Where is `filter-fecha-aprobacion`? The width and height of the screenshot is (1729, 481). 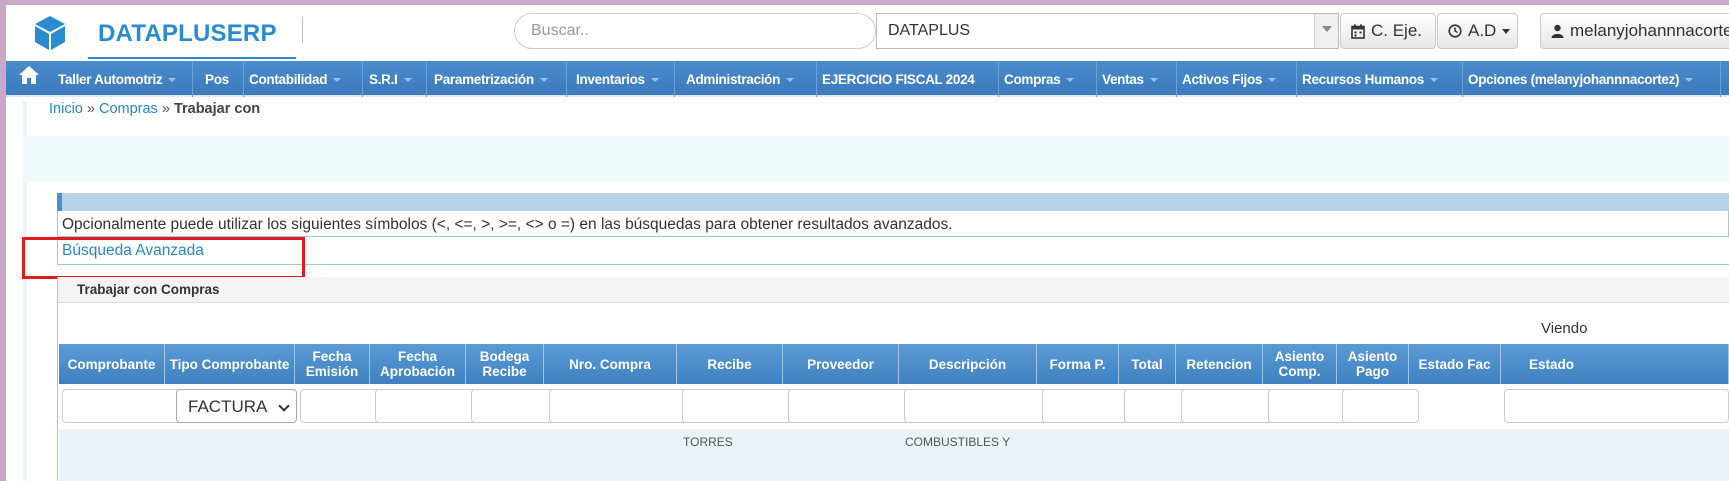
filter-fecha-aprobacion is located at coordinates (427, 406).